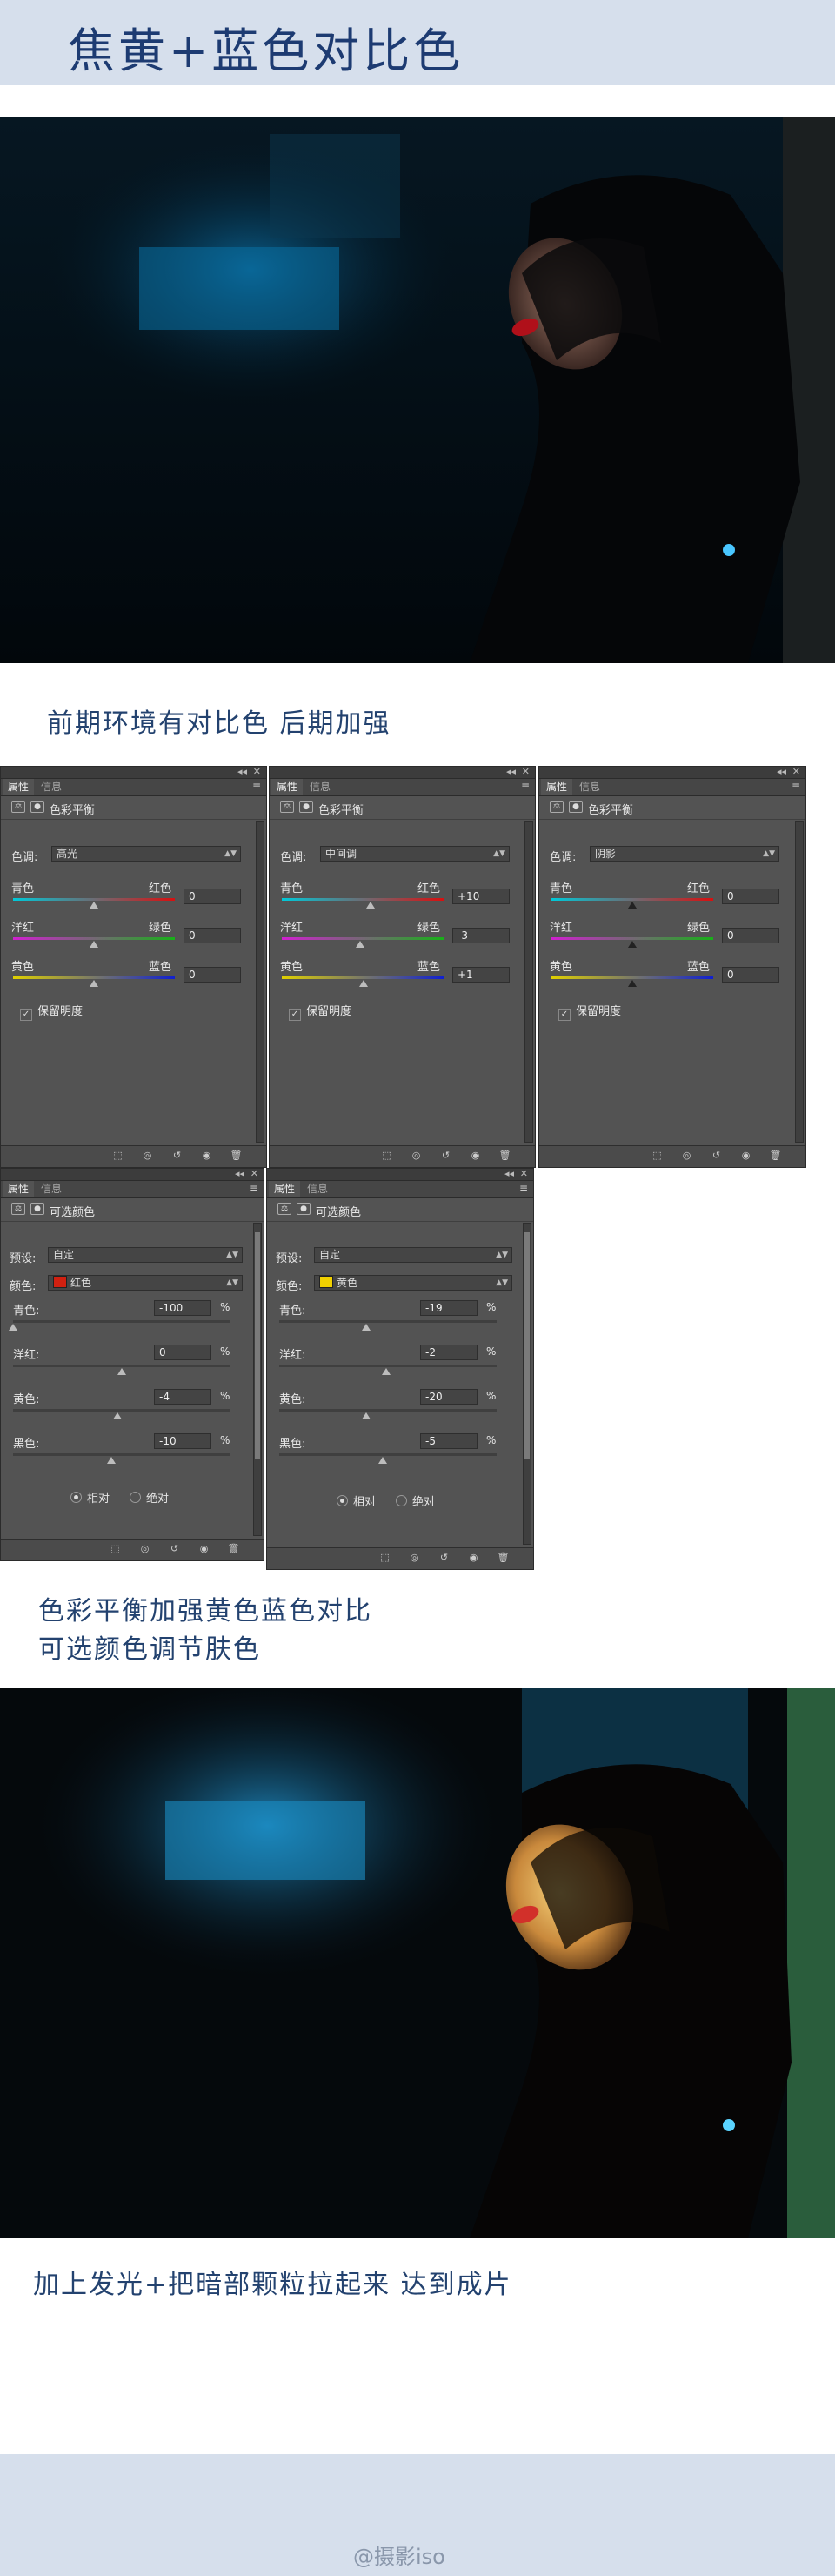  I want to click on tone-dropdown: 中间调 ▲▼, so click(415, 854).